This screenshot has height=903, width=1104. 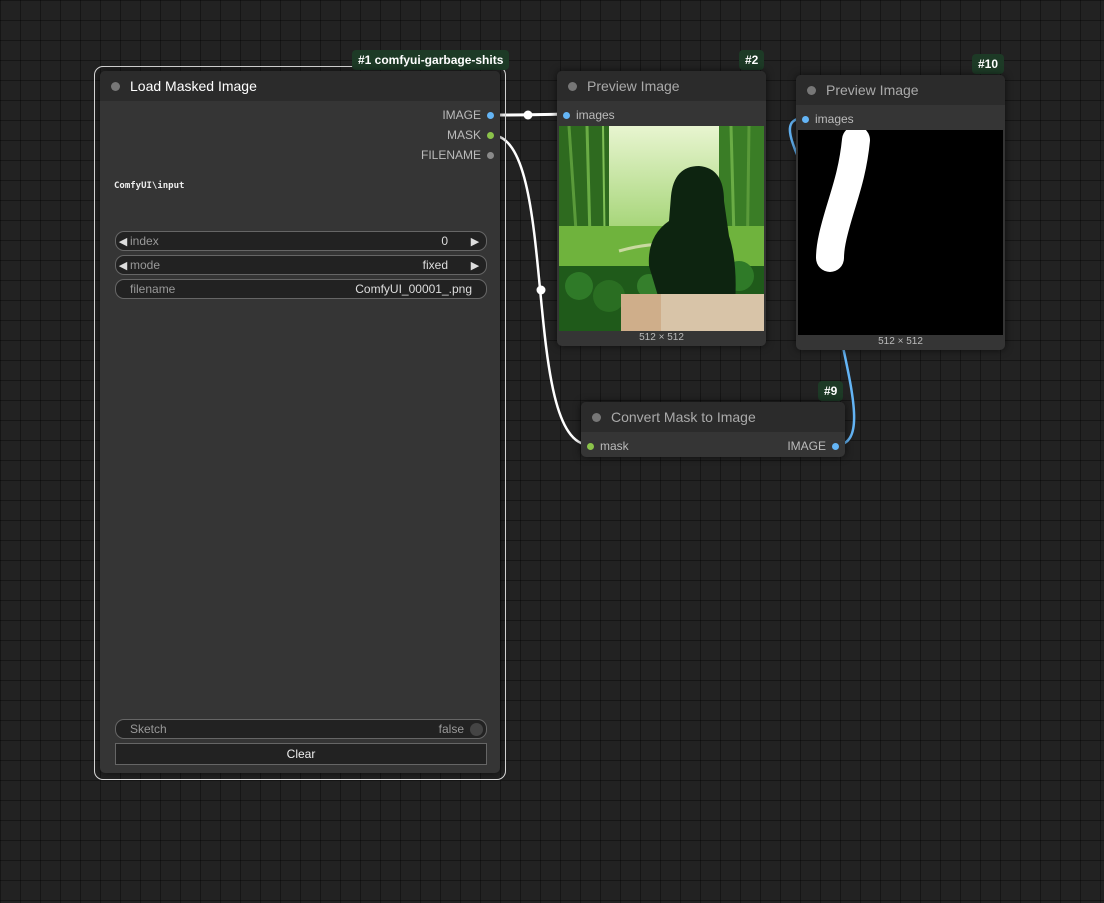 I want to click on decrement-arrow-icon: ◀, so click(x=123, y=241).